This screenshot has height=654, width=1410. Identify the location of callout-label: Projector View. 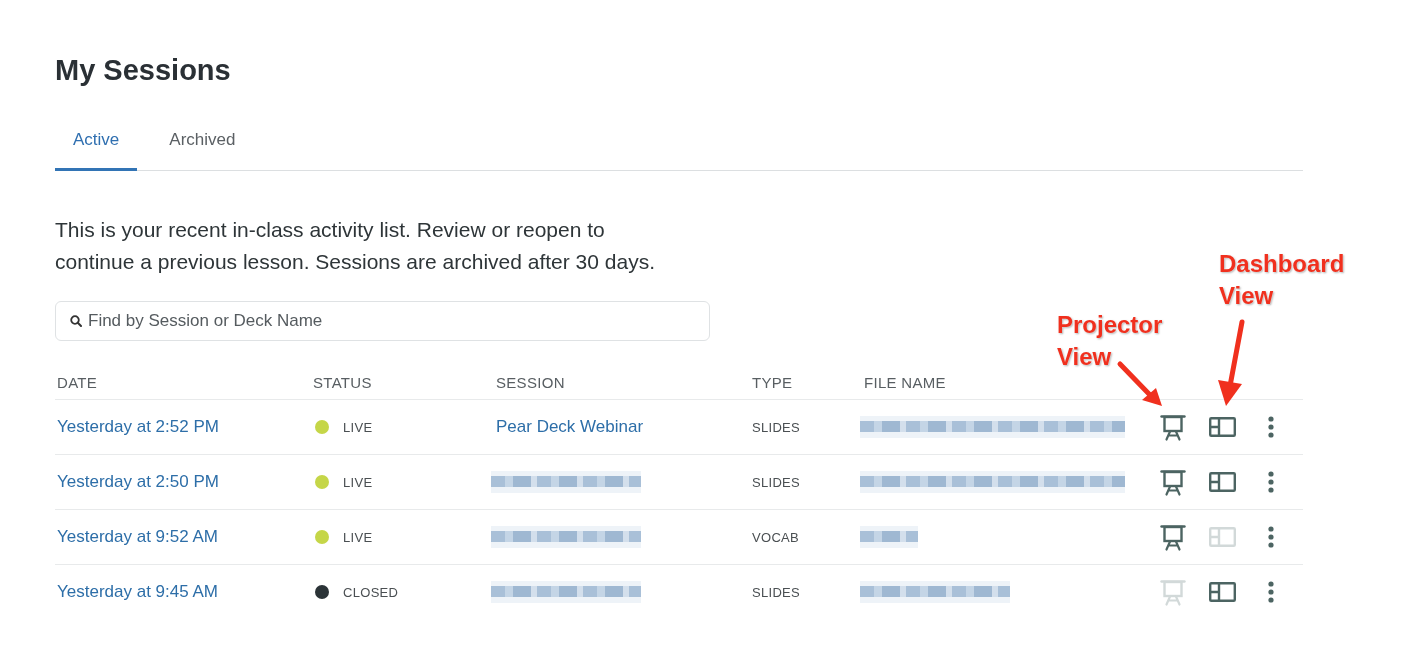
(1110, 341).